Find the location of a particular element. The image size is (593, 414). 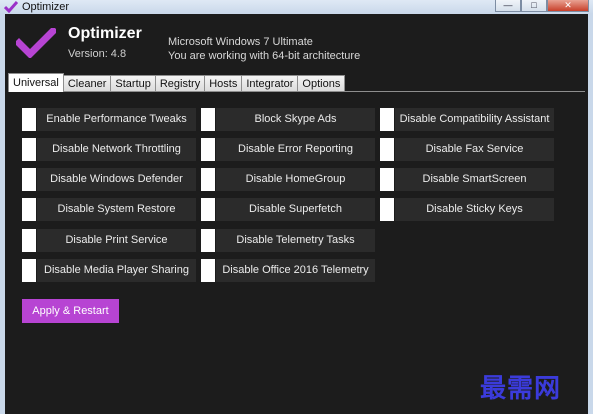

tab-hosts: Hosts is located at coordinates (223, 83).